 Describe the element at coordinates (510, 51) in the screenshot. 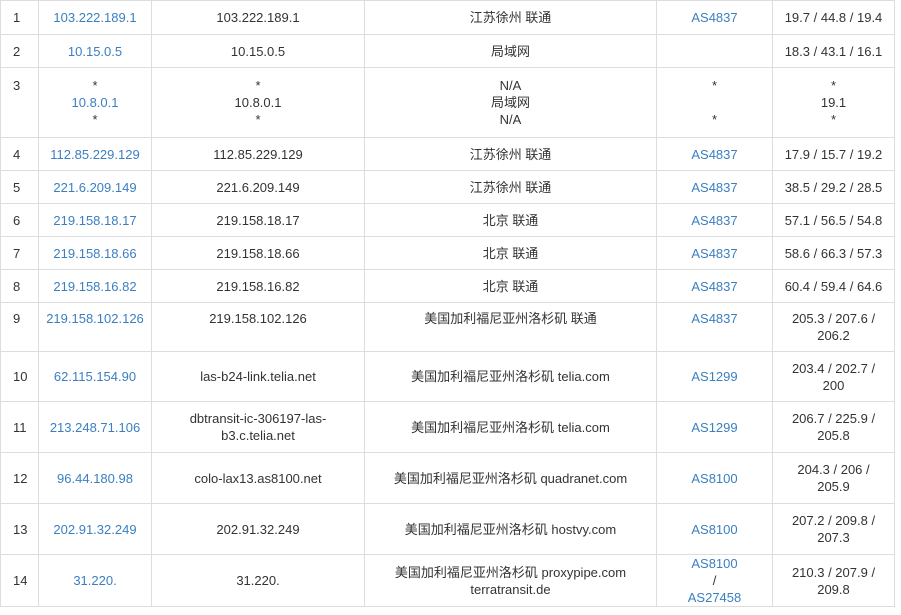

I see `location: 局域网` at that location.